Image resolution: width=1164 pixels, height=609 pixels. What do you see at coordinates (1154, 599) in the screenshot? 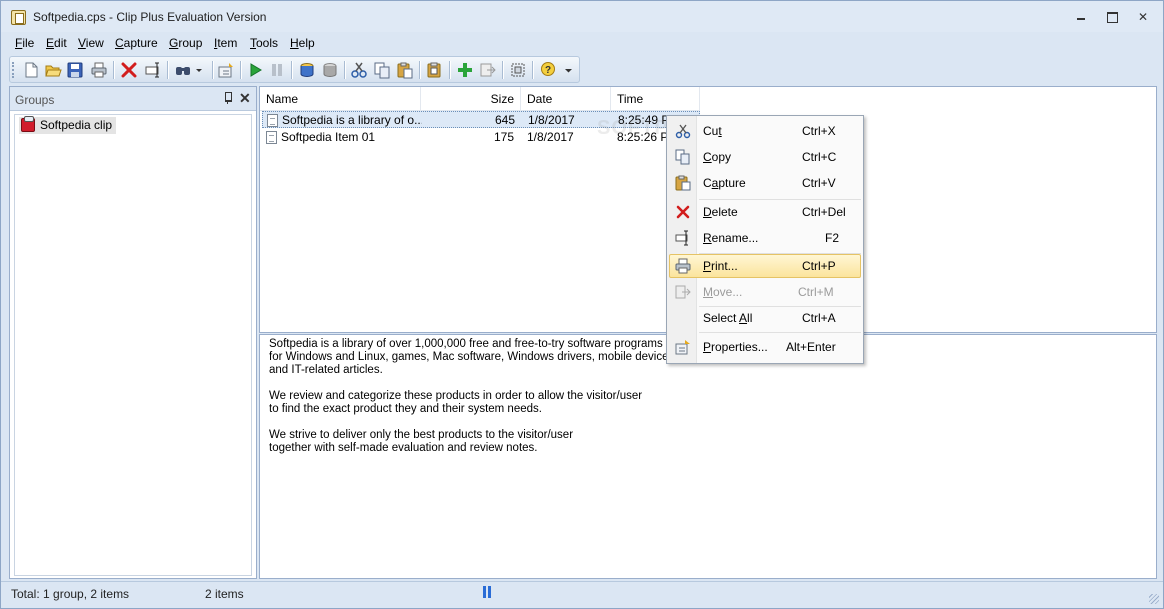
I see `resize-grip` at bounding box center [1154, 599].